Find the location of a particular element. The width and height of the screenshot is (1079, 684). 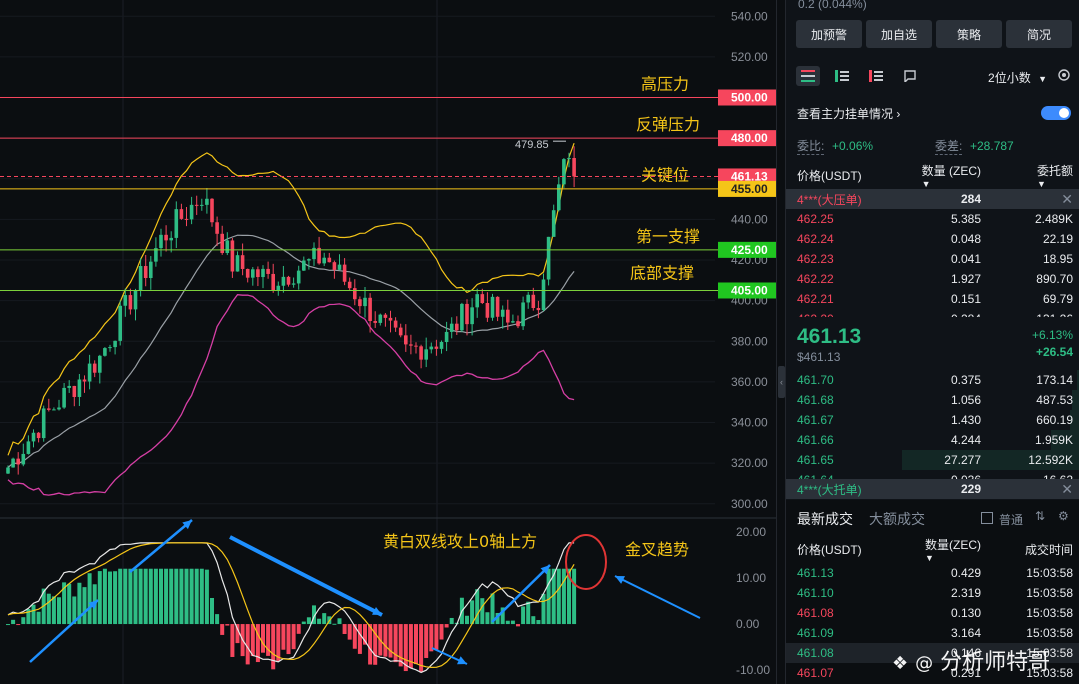

ask-row: 462.24 0.048 22.19 is located at coordinates (932, 239).